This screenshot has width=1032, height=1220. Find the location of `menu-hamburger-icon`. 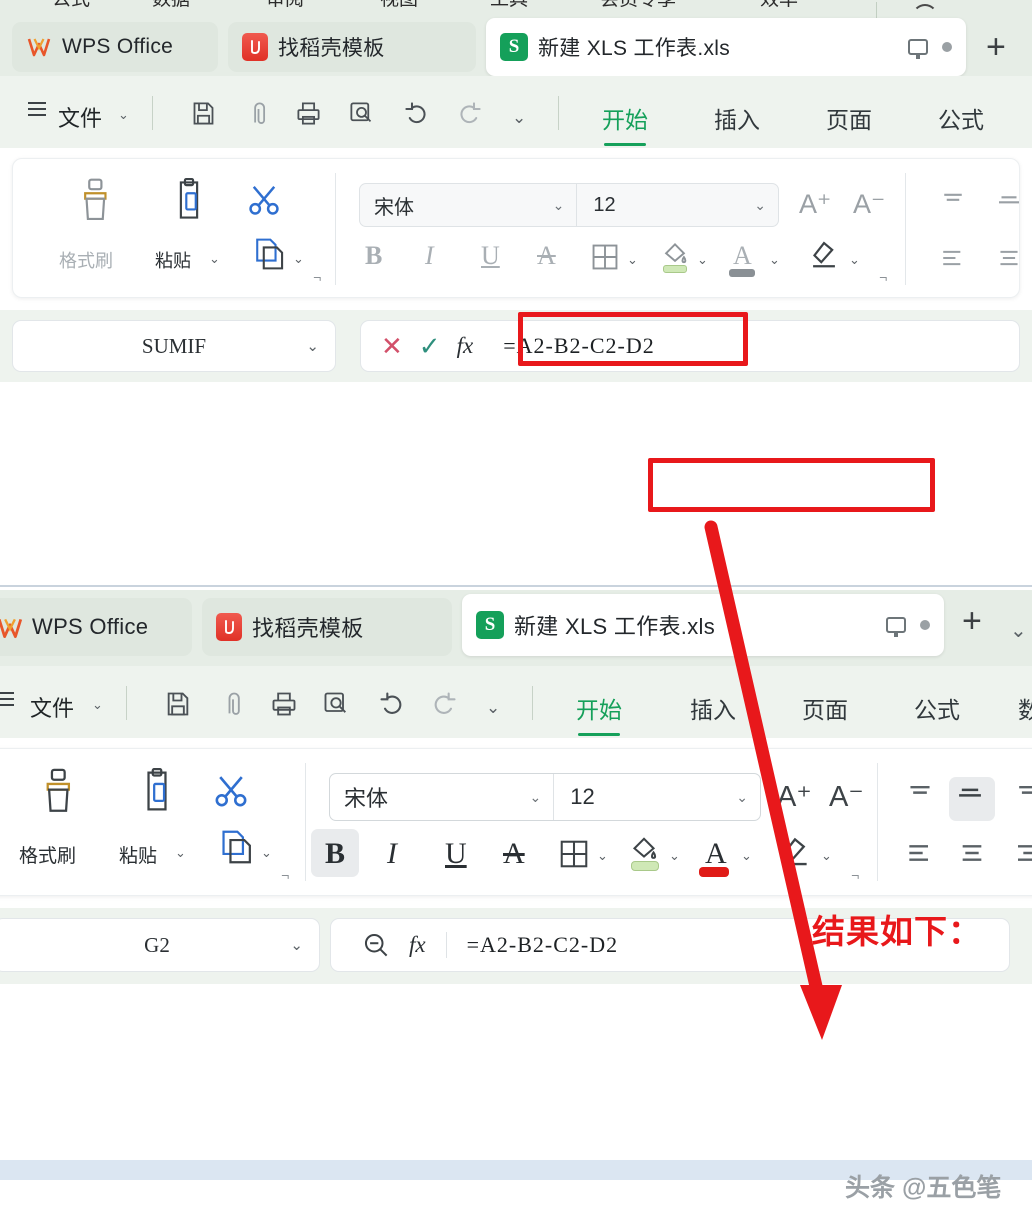

menu-hamburger-icon is located at coordinates (37, 111).